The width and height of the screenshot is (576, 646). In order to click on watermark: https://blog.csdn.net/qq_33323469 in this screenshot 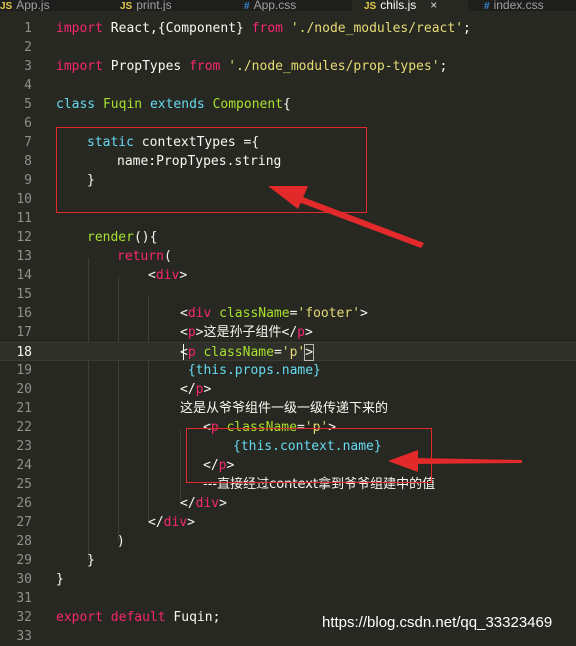, I will do `click(437, 622)`.